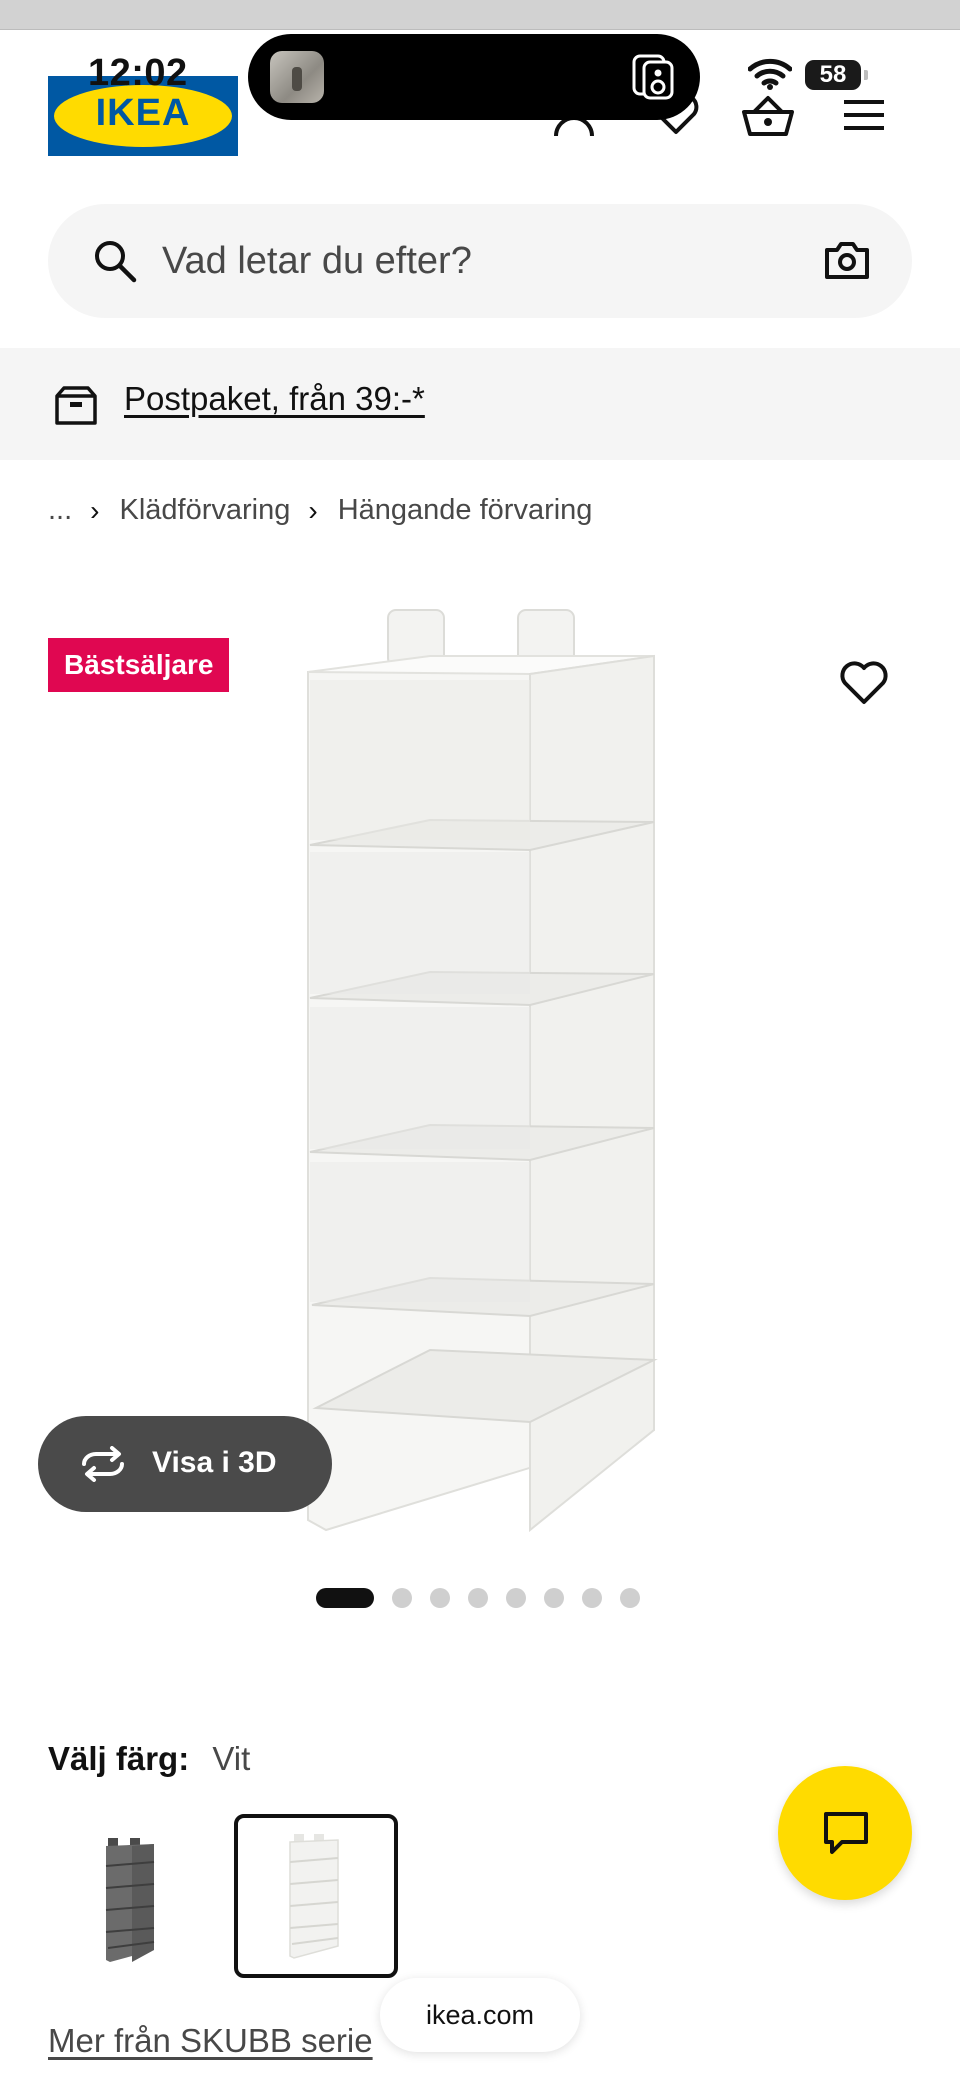  What do you see at coordinates (465, 510) in the screenshot?
I see `breadcrumb-item: Hängande förvaring` at bounding box center [465, 510].